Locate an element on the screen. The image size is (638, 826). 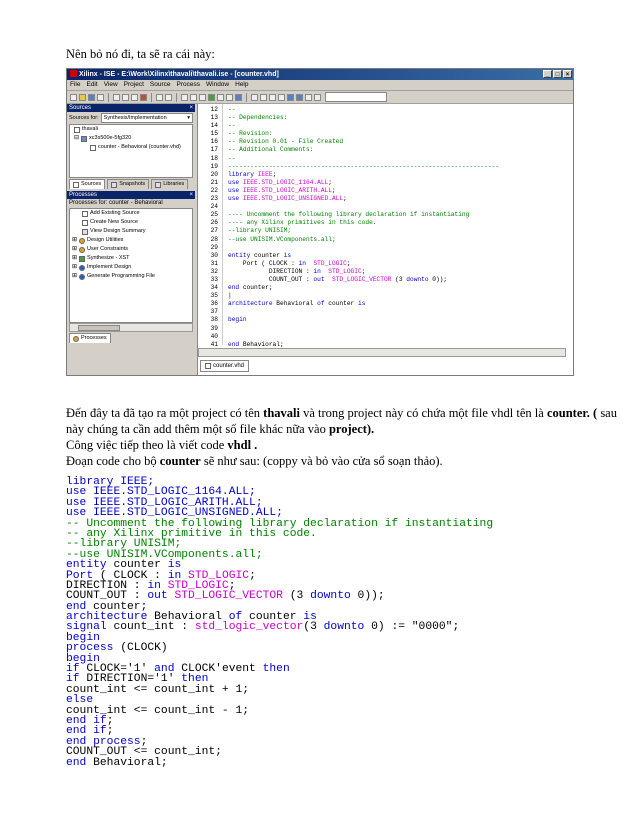
bookmark-icon is located at coordinates (290, 97).